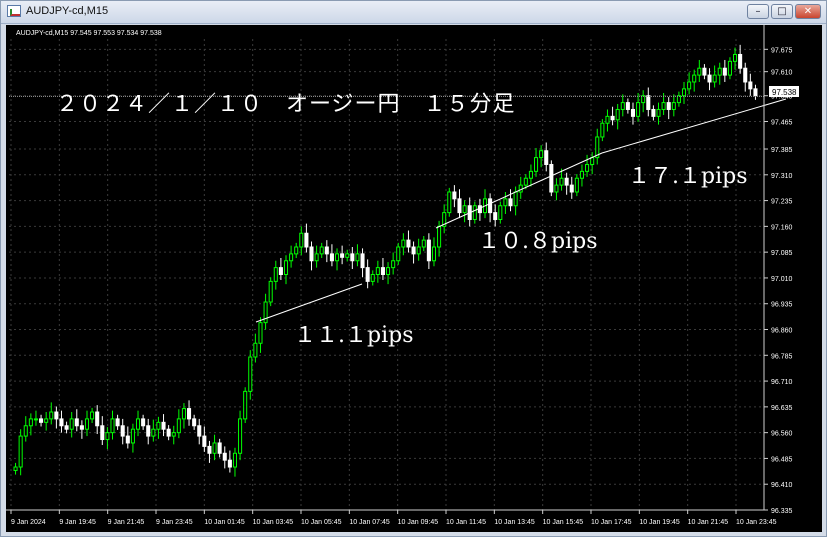 This screenshot has width=827, height=537. Describe the element at coordinates (782, 11) in the screenshot. I see `maximize-button: □` at that location.